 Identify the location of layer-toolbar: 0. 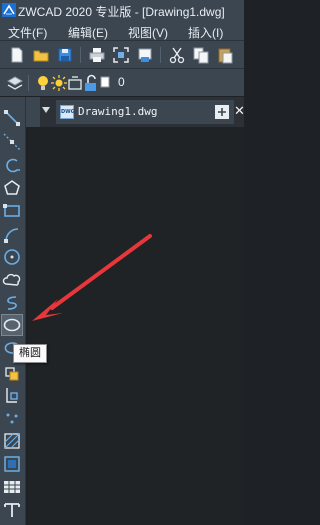
(122, 82).